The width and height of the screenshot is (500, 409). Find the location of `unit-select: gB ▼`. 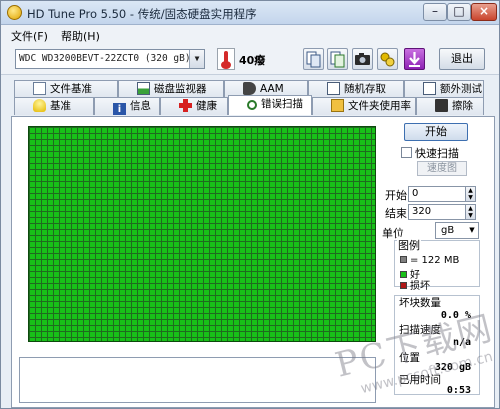

unit-select: gB ▼ is located at coordinates (457, 230).